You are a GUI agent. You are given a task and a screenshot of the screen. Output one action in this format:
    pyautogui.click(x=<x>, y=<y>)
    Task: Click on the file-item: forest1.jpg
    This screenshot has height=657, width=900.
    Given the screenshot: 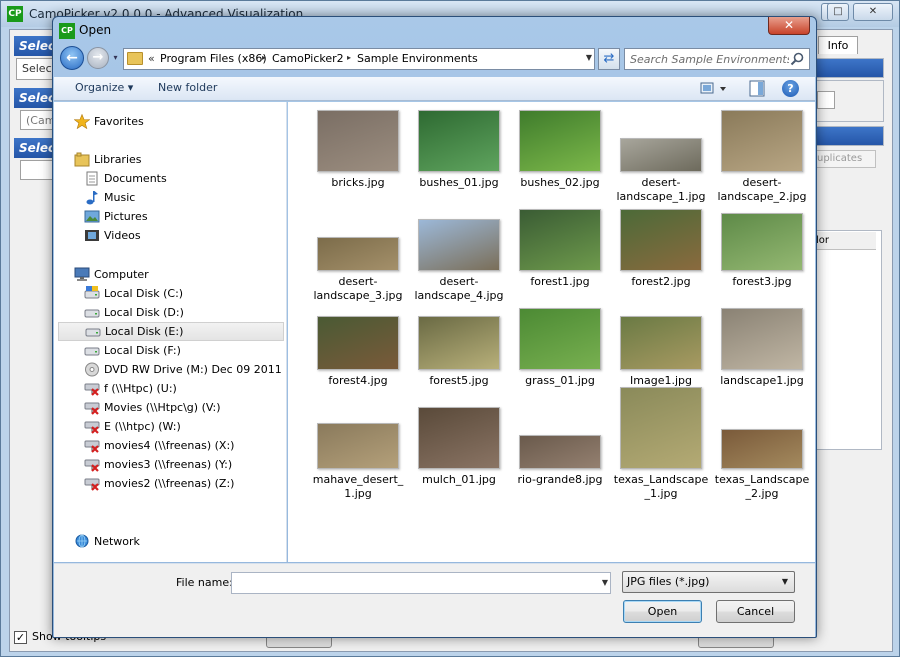 What is the action you would take?
    pyautogui.click(x=560, y=258)
    